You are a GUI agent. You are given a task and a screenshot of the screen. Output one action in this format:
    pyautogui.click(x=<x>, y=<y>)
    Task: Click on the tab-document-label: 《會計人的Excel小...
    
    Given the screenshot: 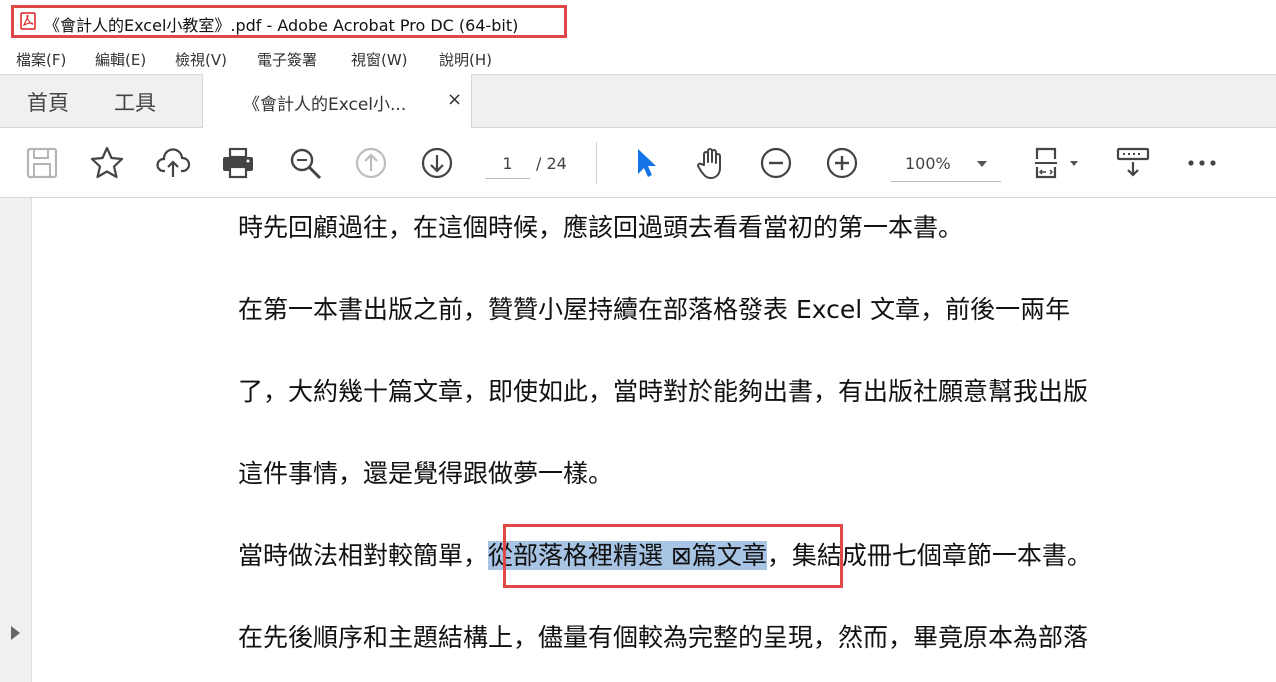 What is the action you would take?
    pyautogui.click(x=325, y=105)
    